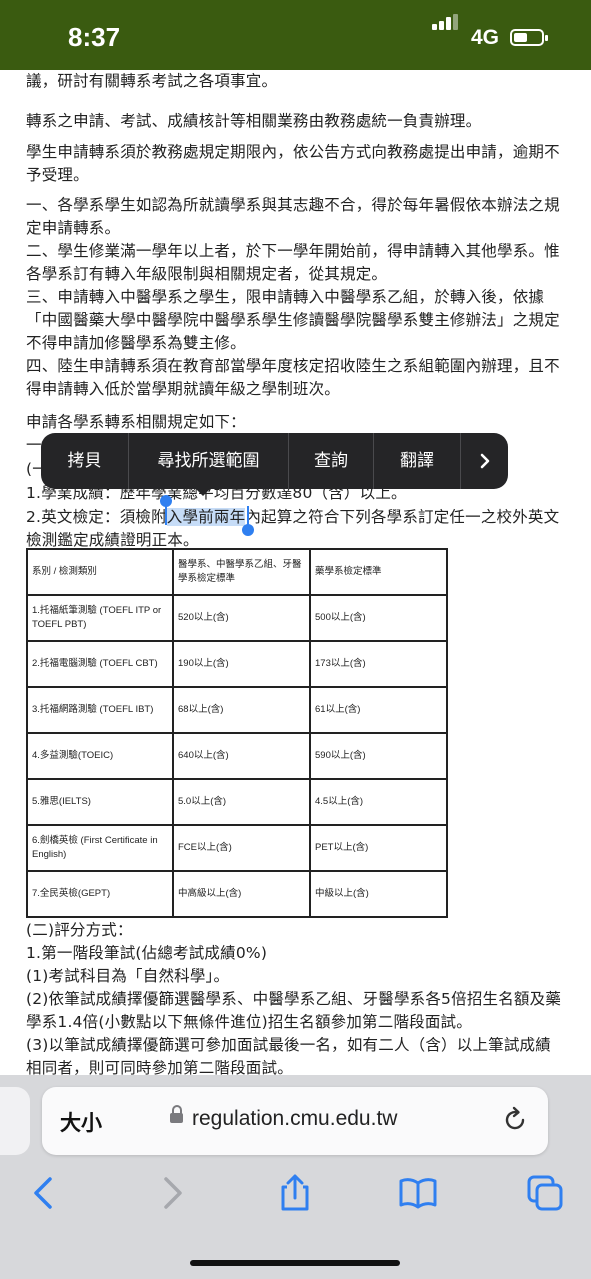 This screenshot has width=591, height=1279. Describe the element at coordinates (529, 37) in the screenshot. I see `battery-icon` at that location.